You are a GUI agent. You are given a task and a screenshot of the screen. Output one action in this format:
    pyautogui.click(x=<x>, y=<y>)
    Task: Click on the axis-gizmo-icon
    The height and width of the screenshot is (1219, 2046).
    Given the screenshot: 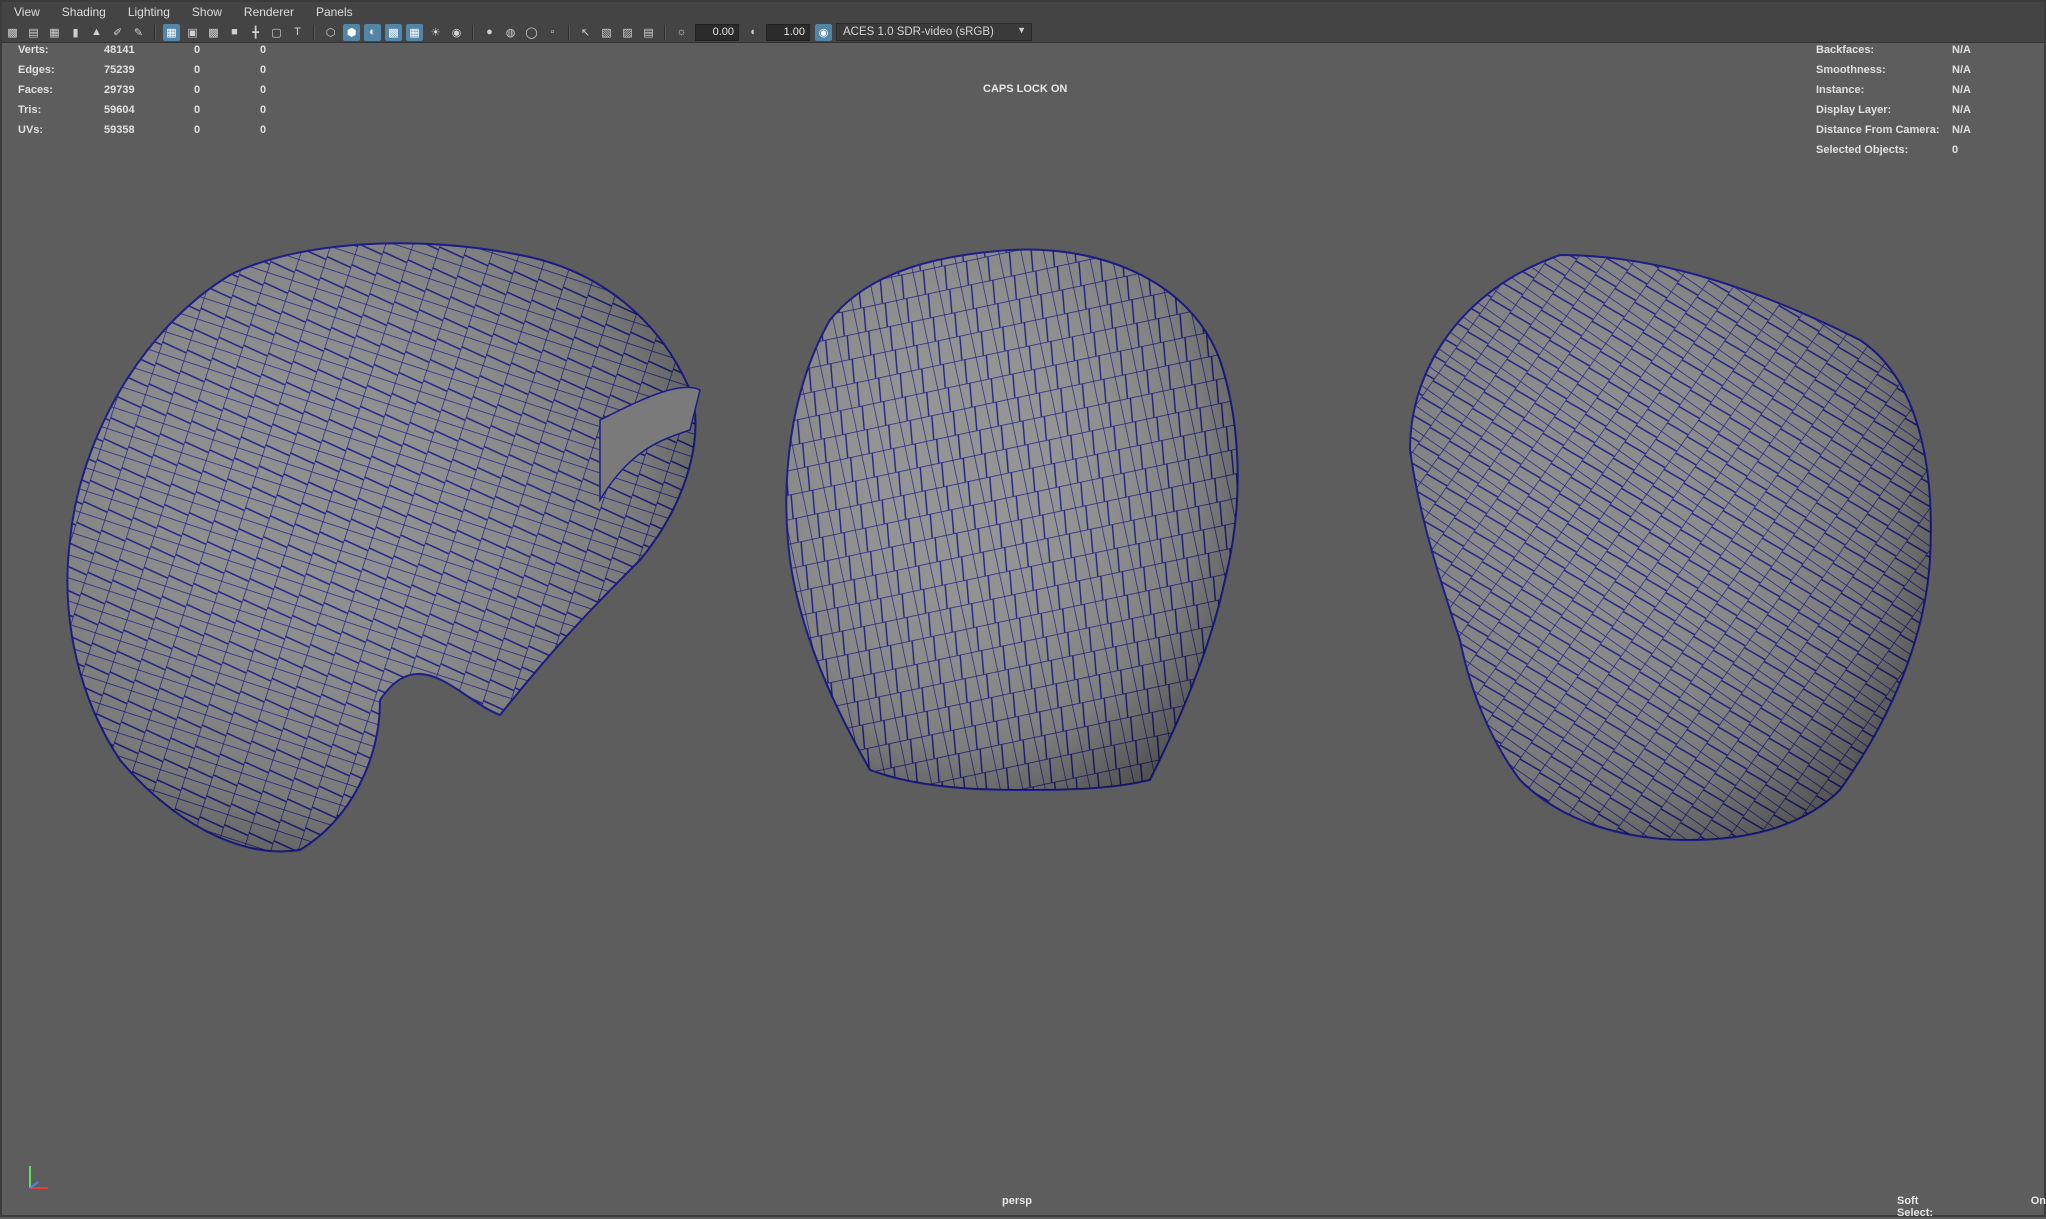 What is the action you would take?
    pyautogui.click(x=38, y=1177)
    